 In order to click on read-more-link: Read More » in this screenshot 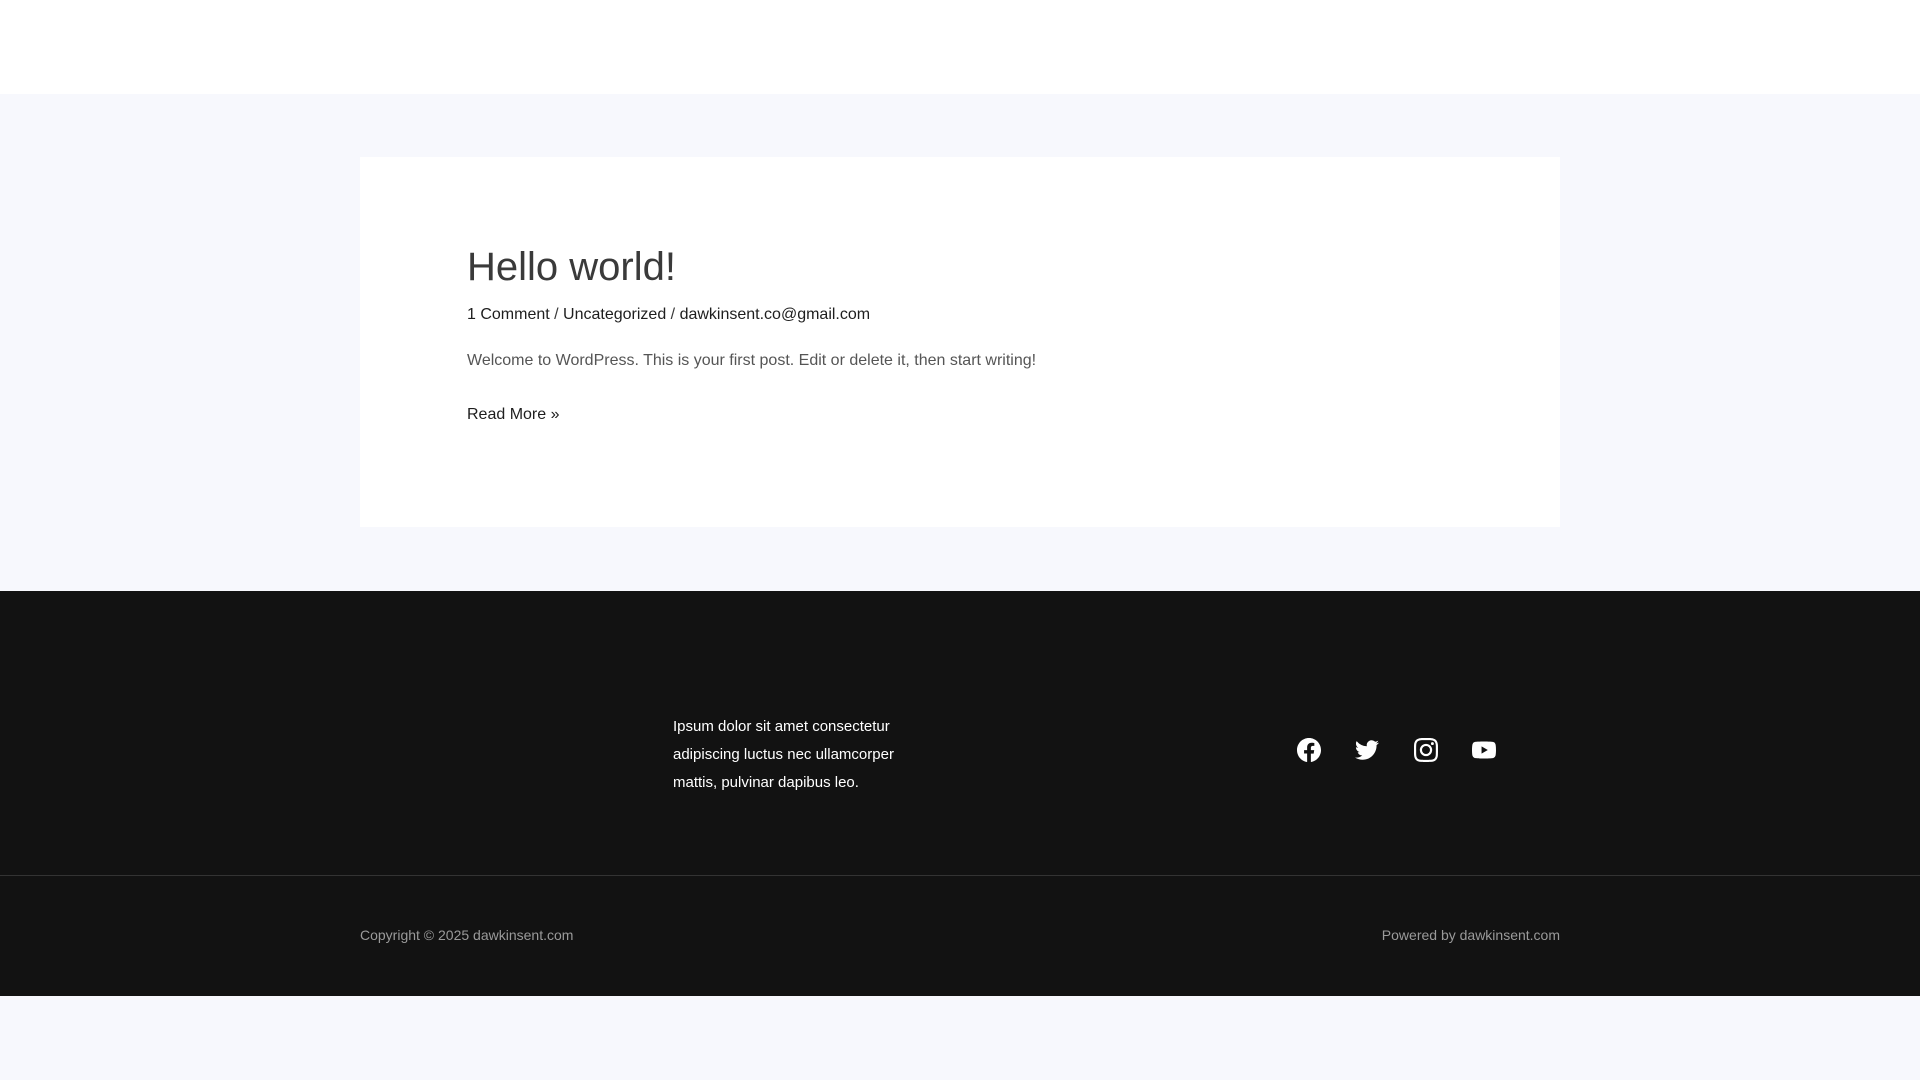, I will do `click(513, 415)`.